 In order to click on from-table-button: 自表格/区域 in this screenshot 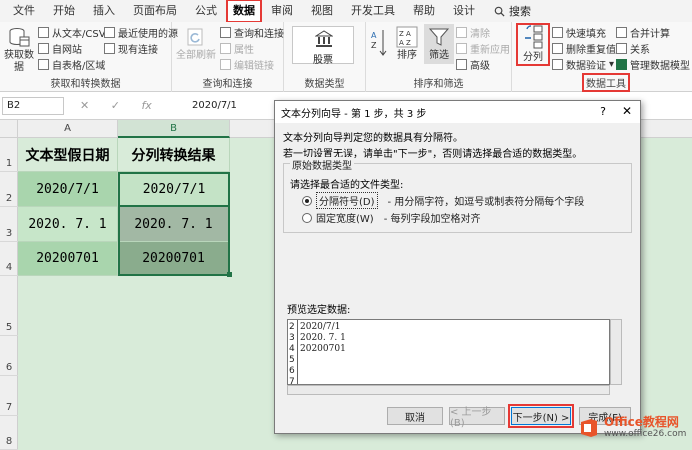, I will do `click(71, 64)`.